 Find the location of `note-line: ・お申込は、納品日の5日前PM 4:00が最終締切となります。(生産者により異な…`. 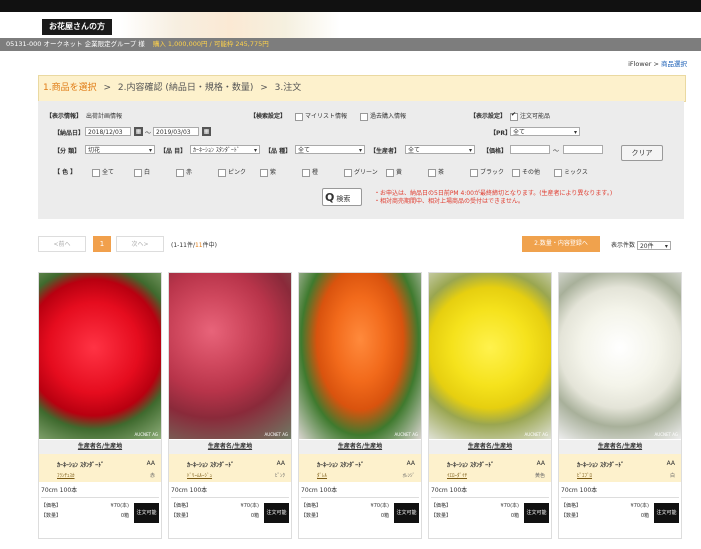

note-line: ・お申込は、納品日の5日前PM 4:00が最終締切となります。(生産者により異な… is located at coordinates (493, 193).